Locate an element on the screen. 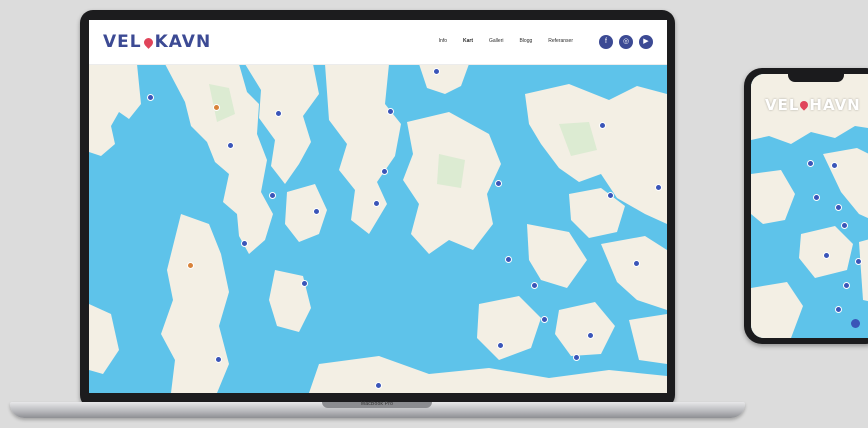 This screenshot has height=428, width=868. main-nav: Info Kart Galleri Blogg Referanser is located at coordinates (506, 41).